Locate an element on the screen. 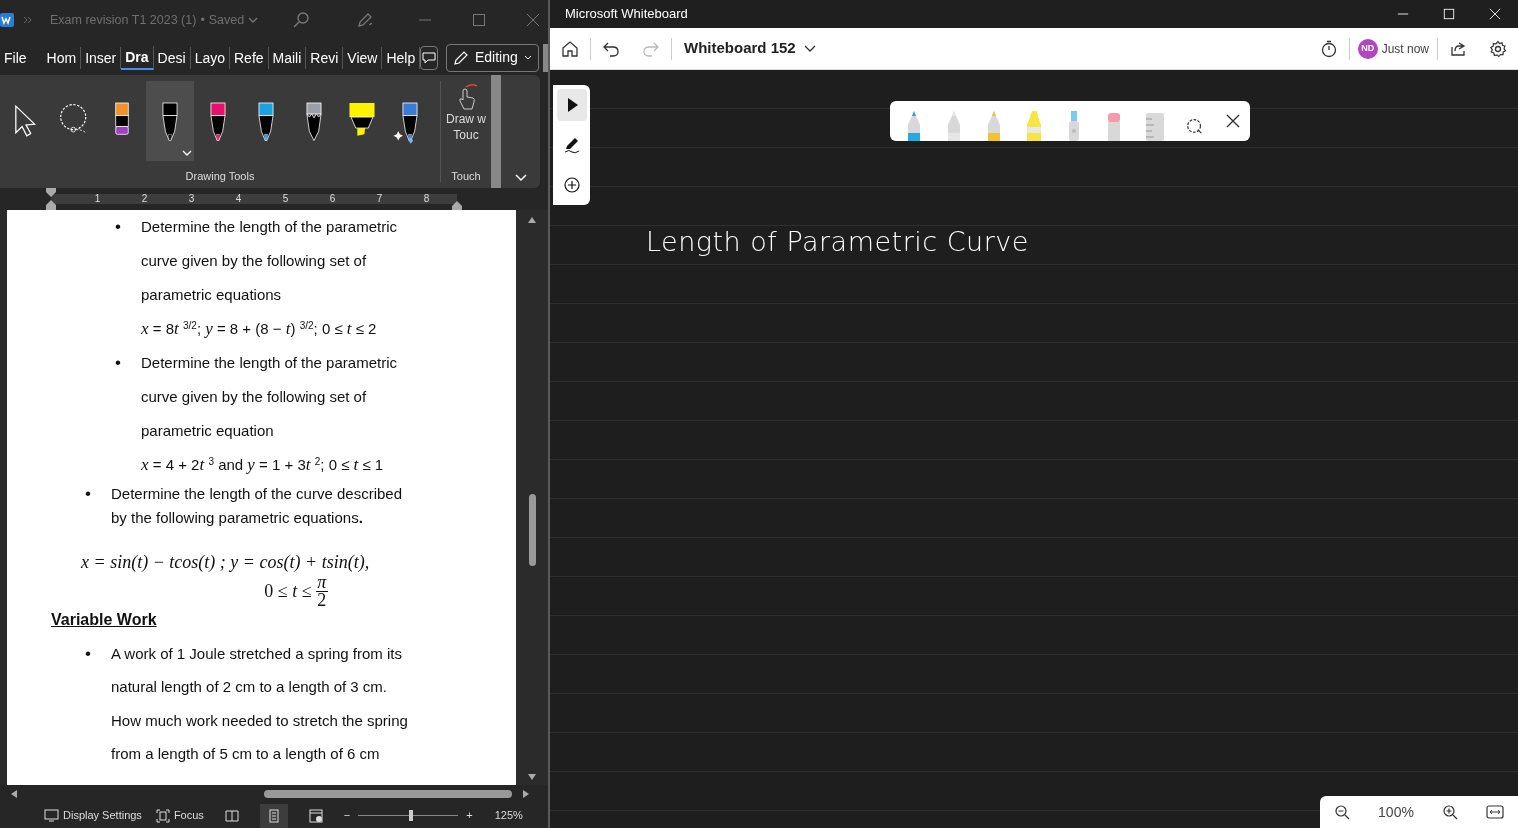  pen-sparkle-icon is located at coordinates (365, 20).